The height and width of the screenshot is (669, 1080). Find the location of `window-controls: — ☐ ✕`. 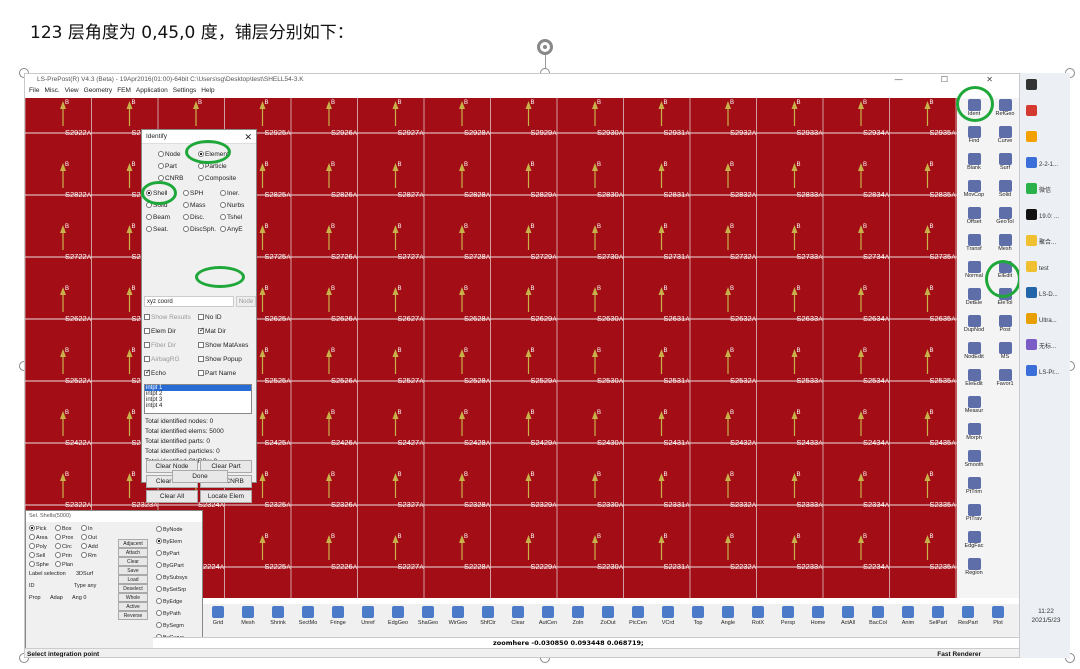

window-controls: — ☐ ✕ is located at coordinates (953, 80).